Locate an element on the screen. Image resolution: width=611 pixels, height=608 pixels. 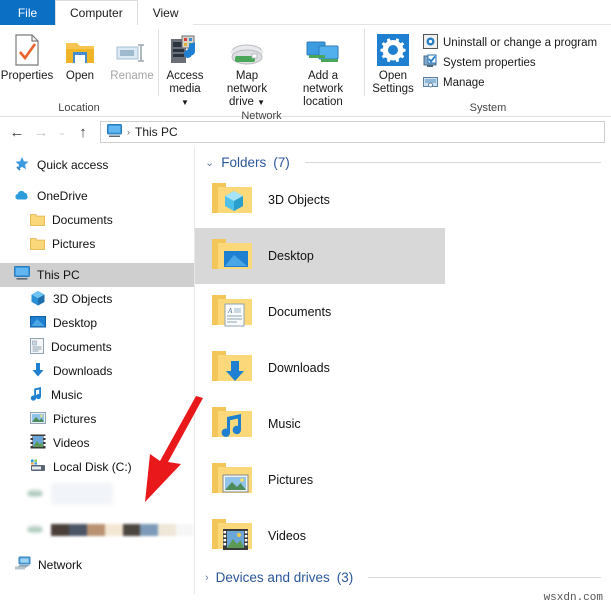
rename-button: Rename is located at coordinates (132, 57).